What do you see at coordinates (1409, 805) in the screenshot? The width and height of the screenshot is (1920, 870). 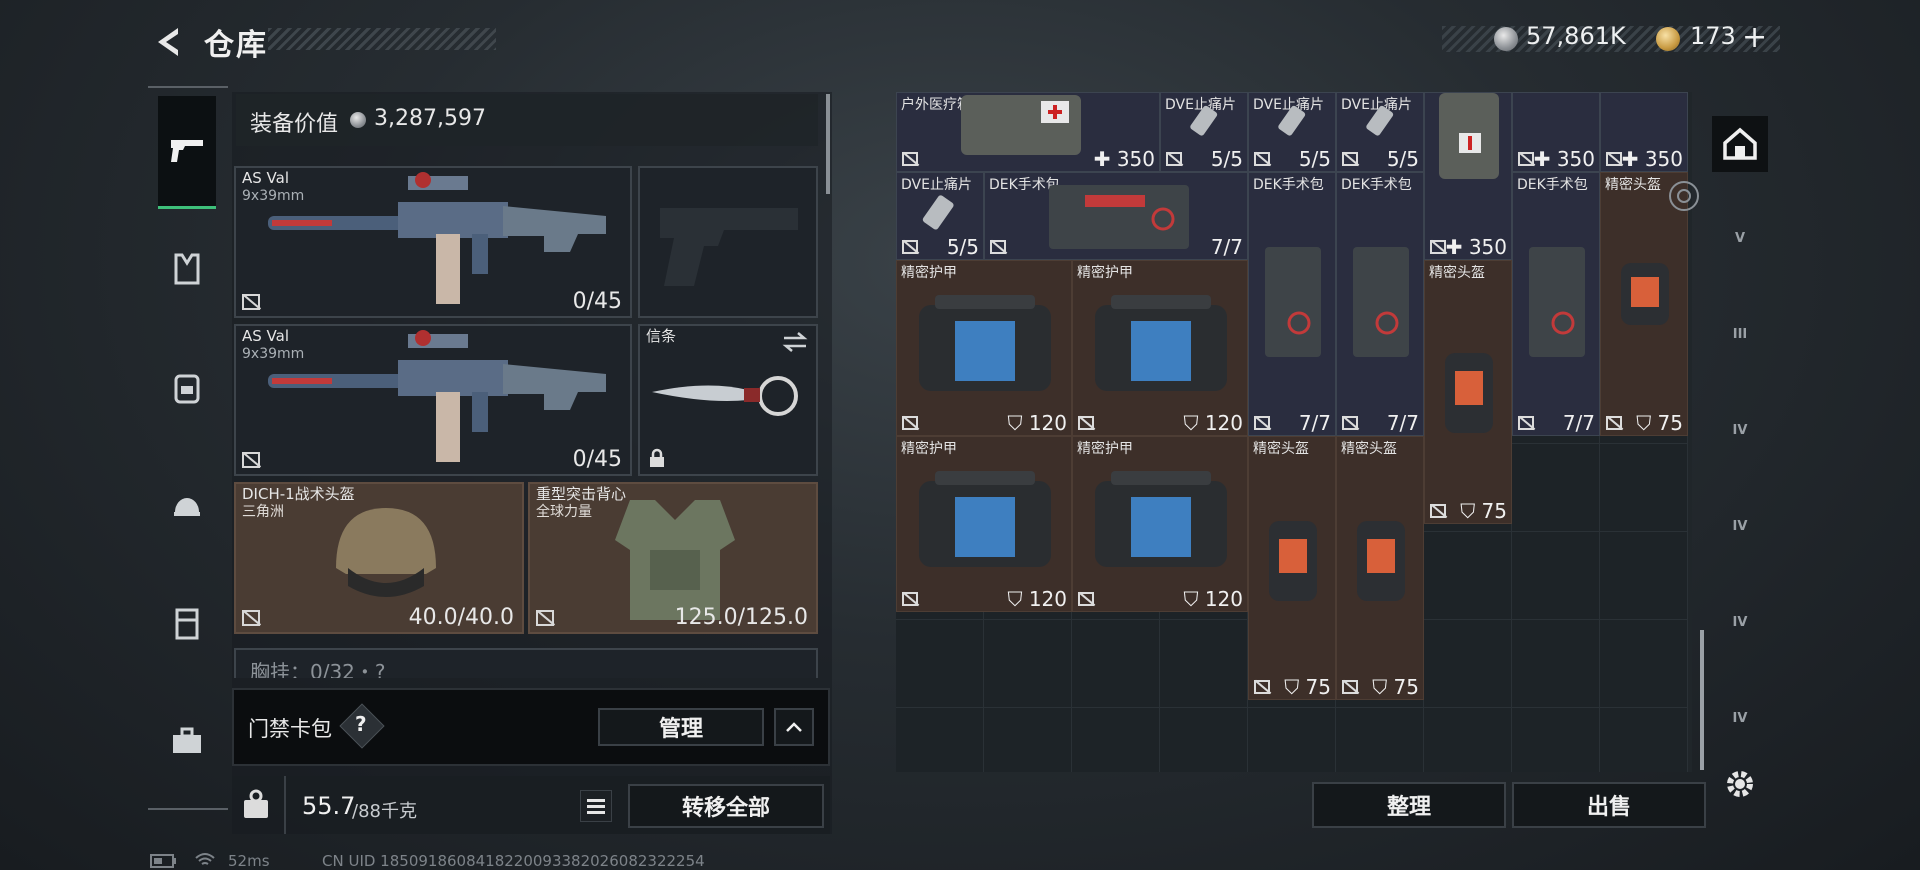 I see `sort-button: 整理` at bounding box center [1409, 805].